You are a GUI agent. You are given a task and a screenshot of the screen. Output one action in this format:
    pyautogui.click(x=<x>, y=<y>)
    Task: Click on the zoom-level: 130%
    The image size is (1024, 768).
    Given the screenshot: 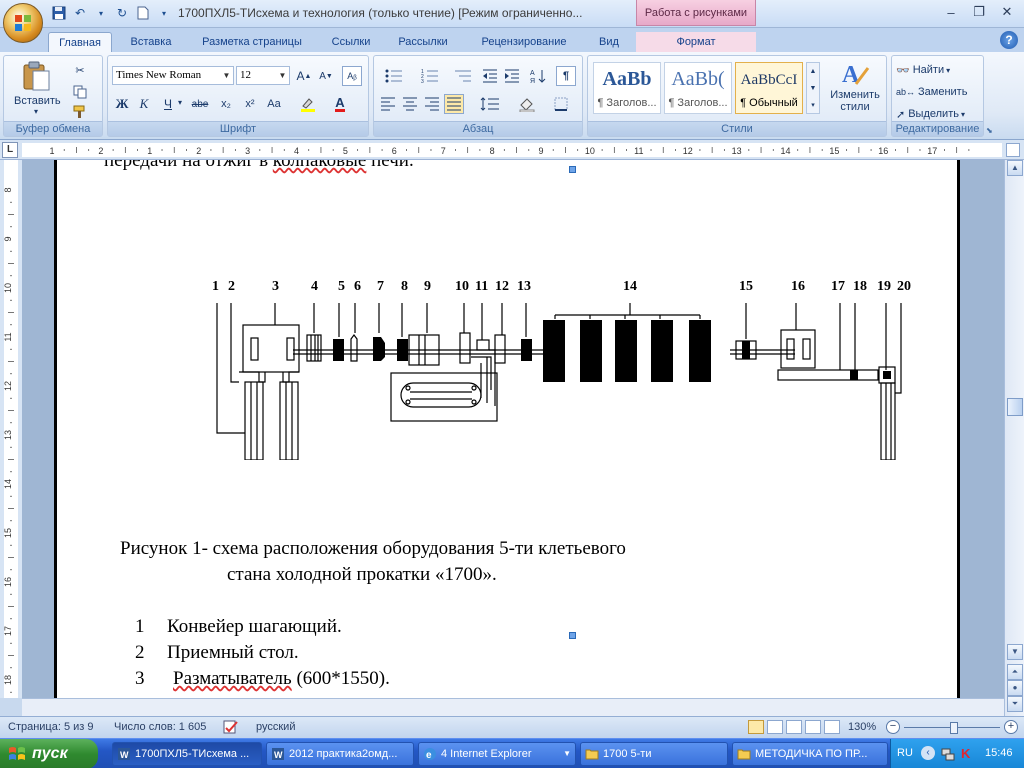 What is the action you would take?
    pyautogui.click(x=862, y=727)
    